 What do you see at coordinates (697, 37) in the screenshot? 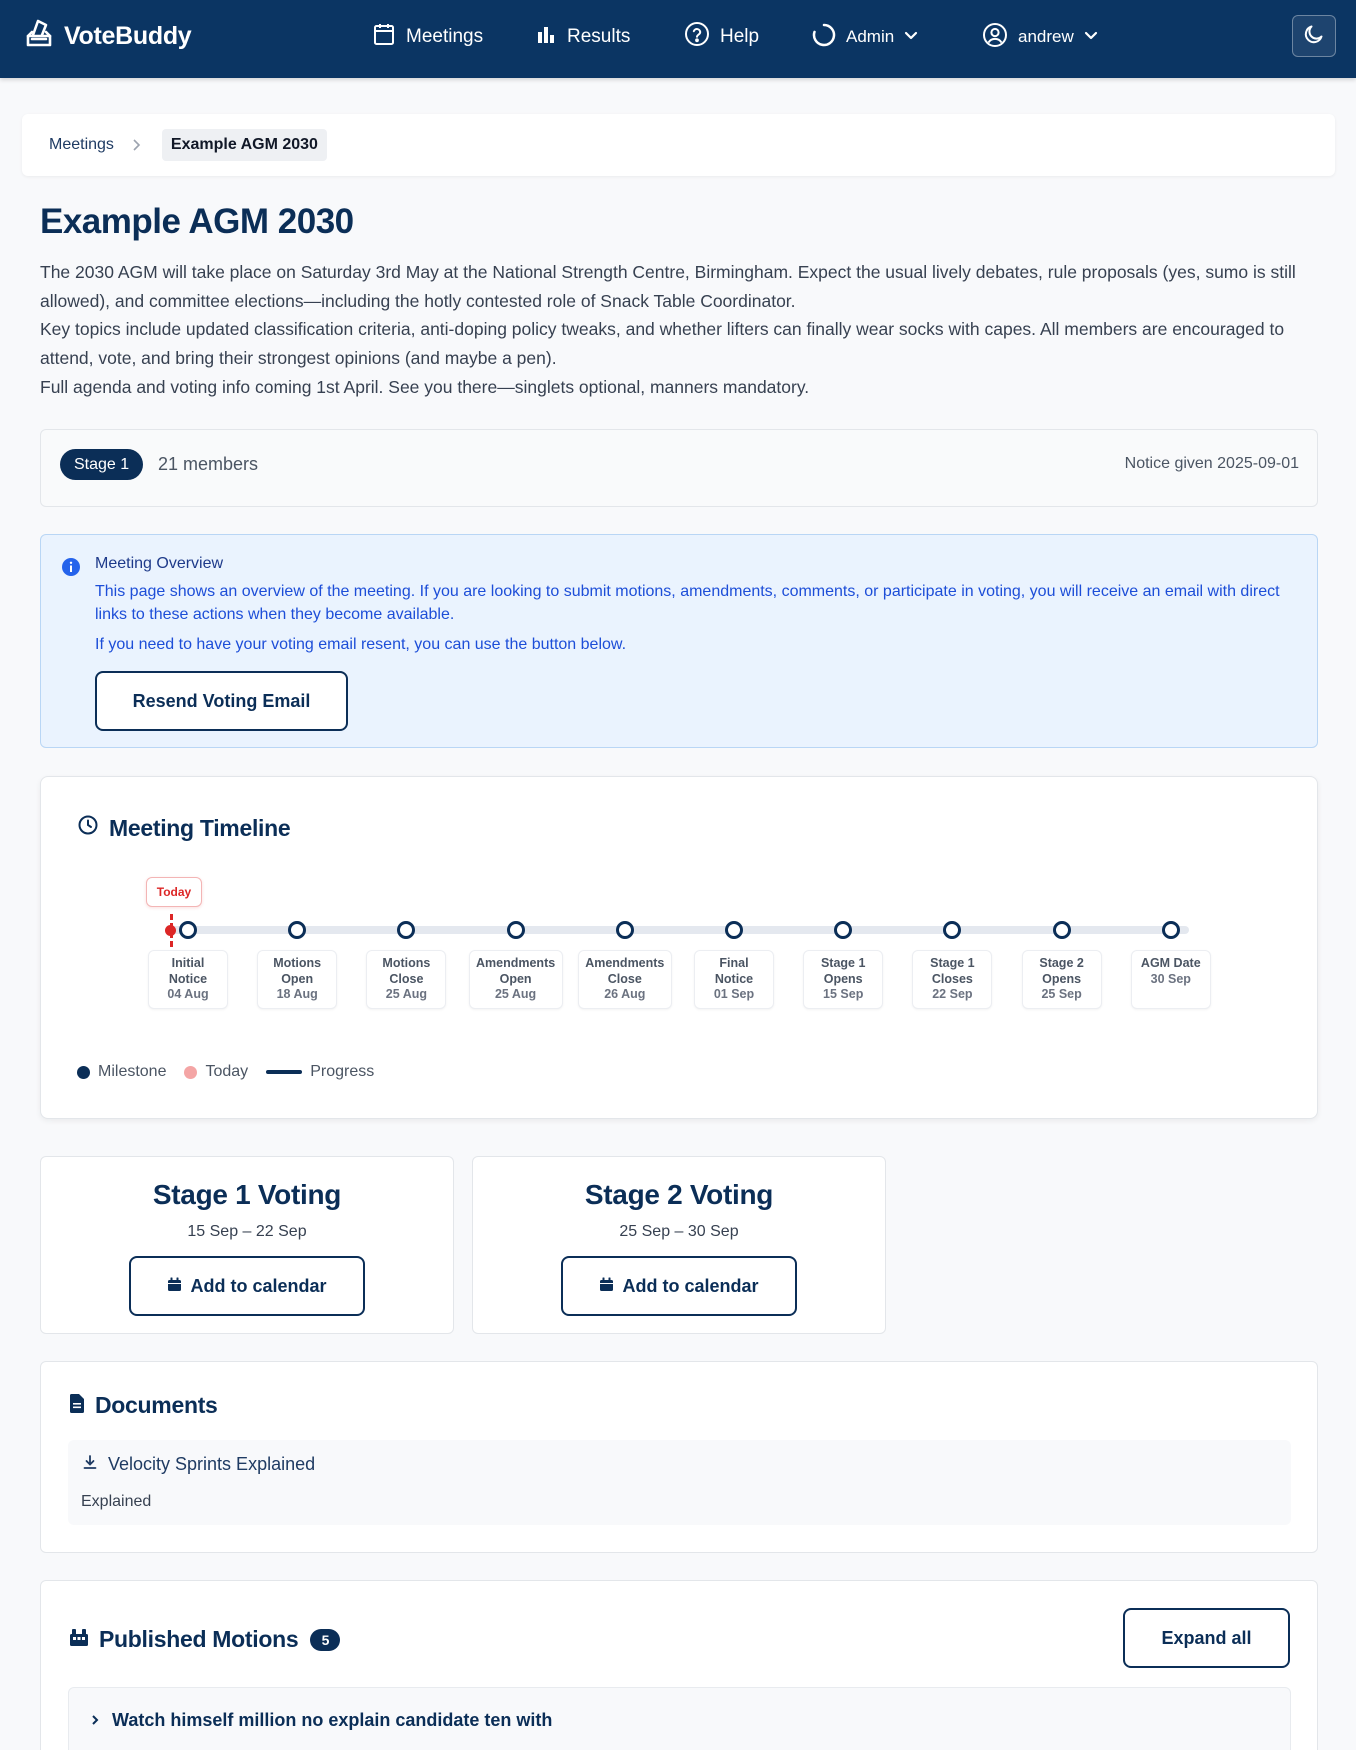
I see `help-circle-icon` at bounding box center [697, 37].